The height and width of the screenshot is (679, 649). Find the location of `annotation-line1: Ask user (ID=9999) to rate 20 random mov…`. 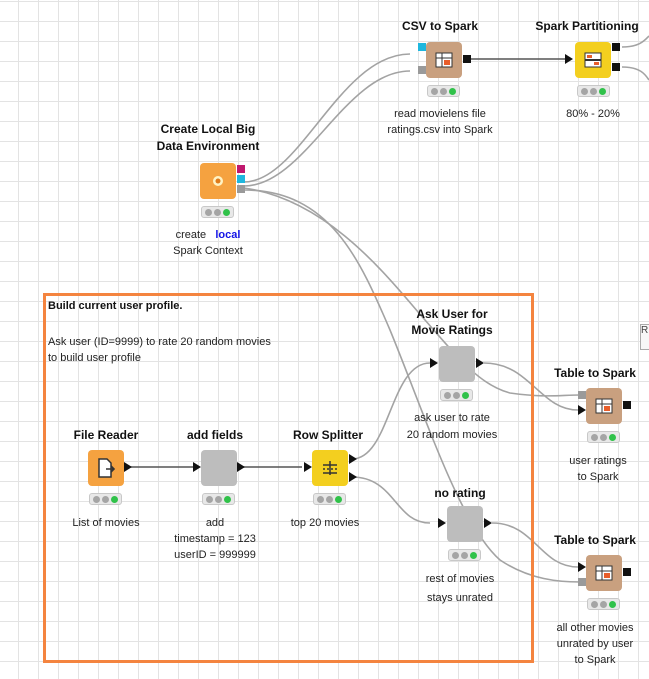

annotation-line1: Ask user (ID=9999) to rate 20 random mov… is located at coordinates (159, 342).